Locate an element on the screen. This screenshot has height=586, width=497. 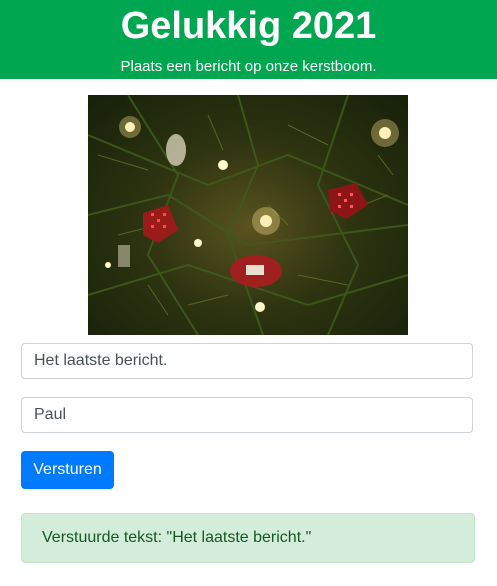
submit-button: Versturen is located at coordinates (67, 470).